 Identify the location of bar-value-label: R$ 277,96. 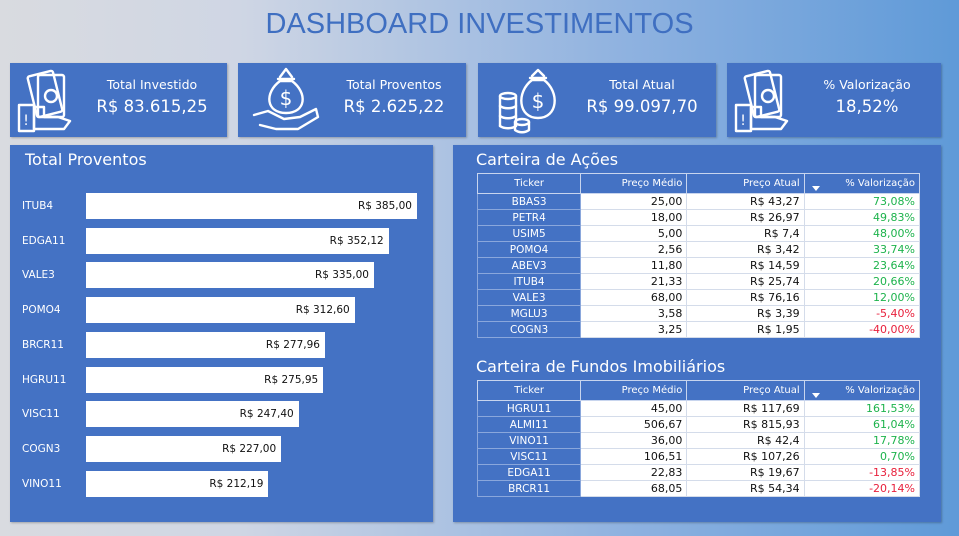
(292, 344).